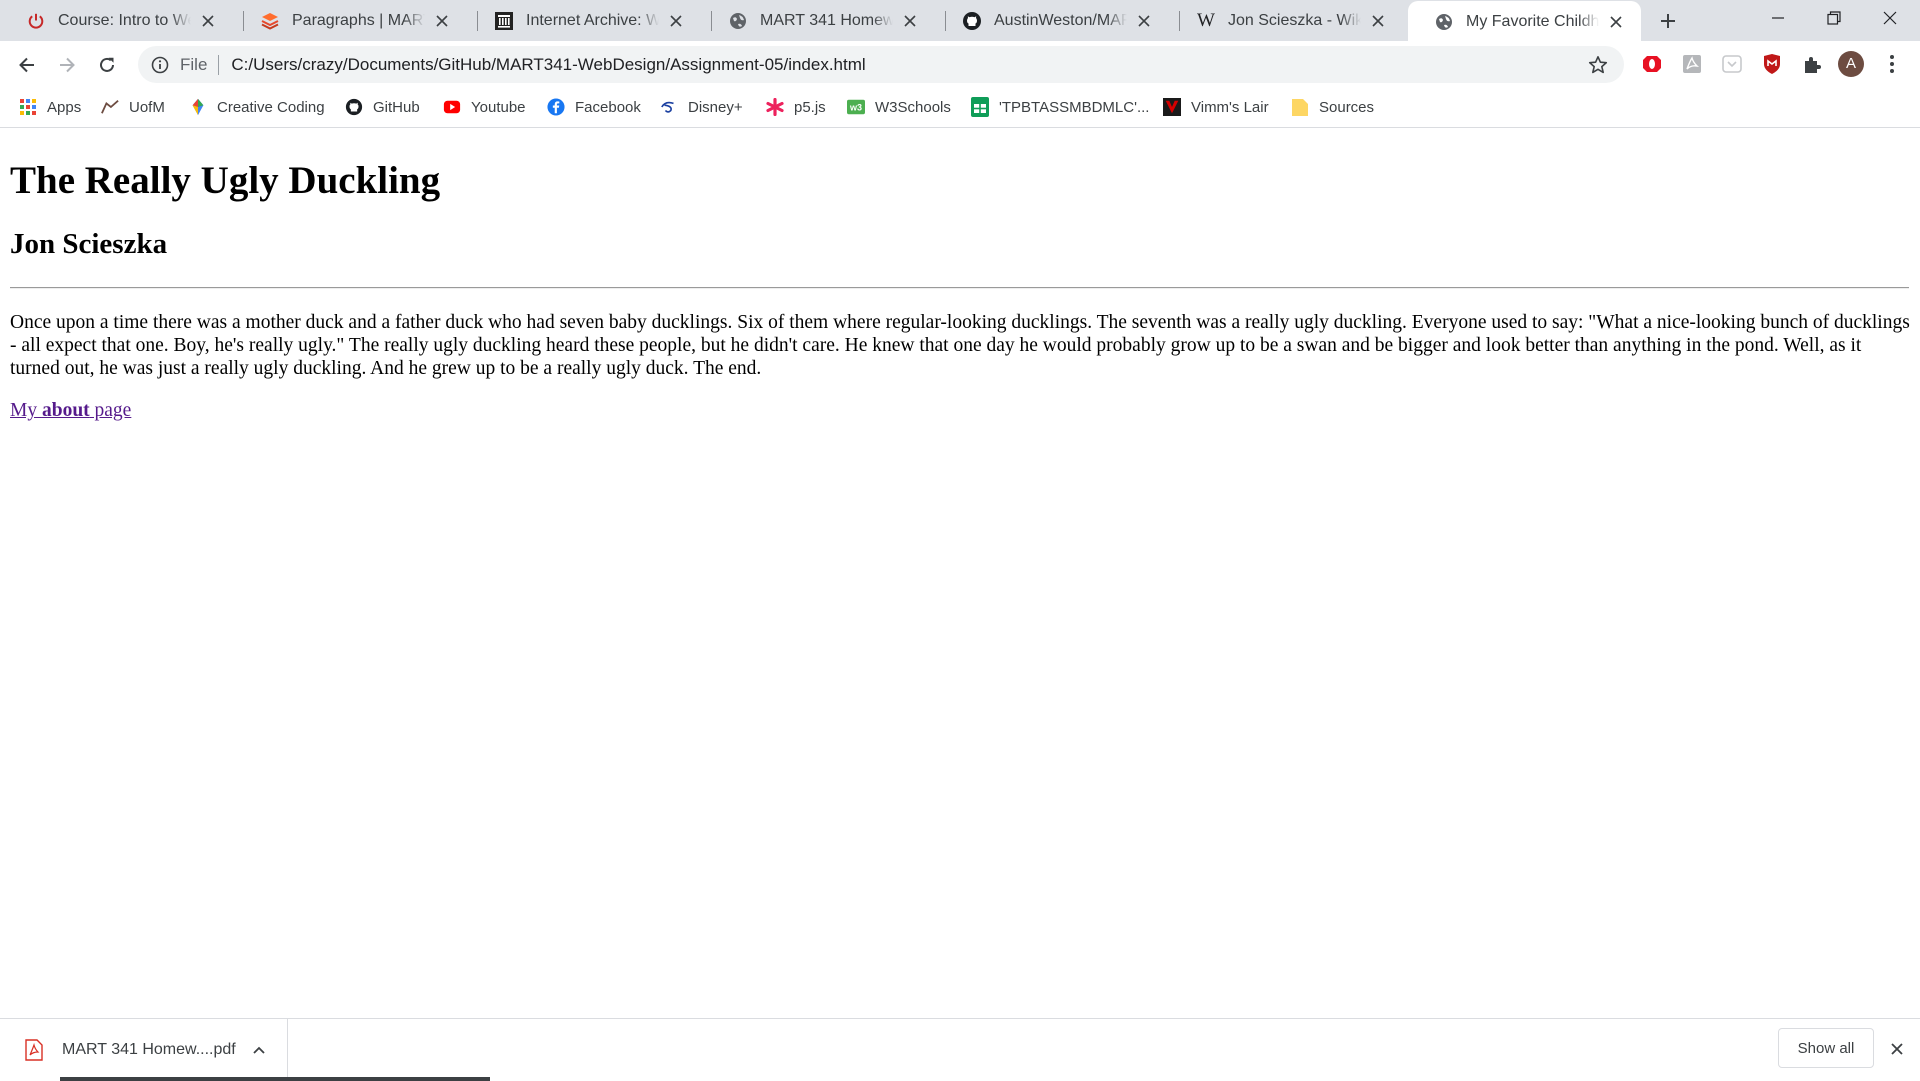 The width and height of the screenshot is (1920, 1081). I want to click on bookmark-youtube: Youtube, so click(484, 107).